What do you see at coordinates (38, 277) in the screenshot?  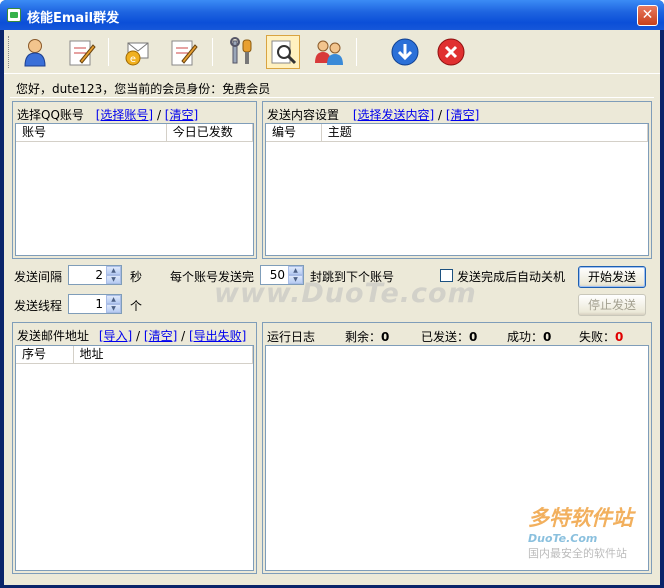 I see `interval-label: 发送间隔` at bounding box center [38, 277].